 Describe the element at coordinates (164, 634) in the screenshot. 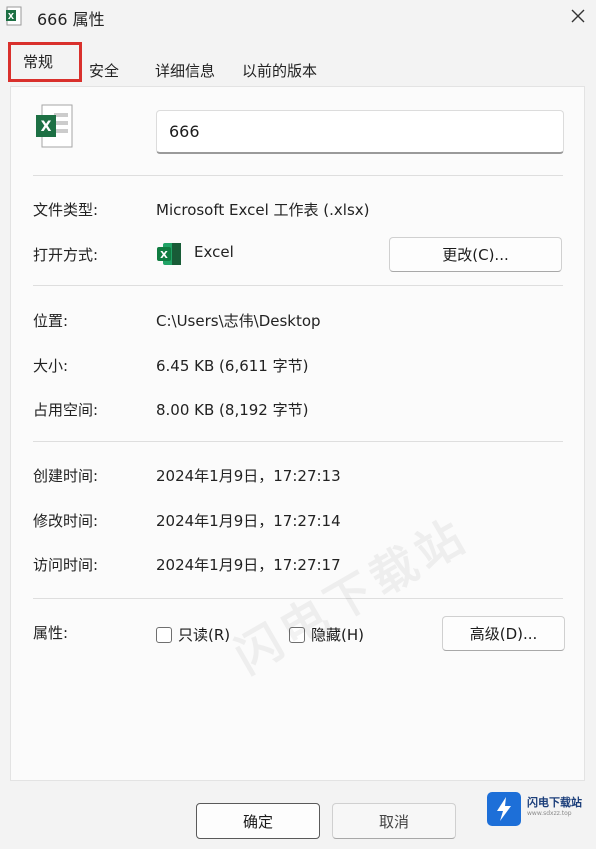

I see `checkbox-box` at that location.